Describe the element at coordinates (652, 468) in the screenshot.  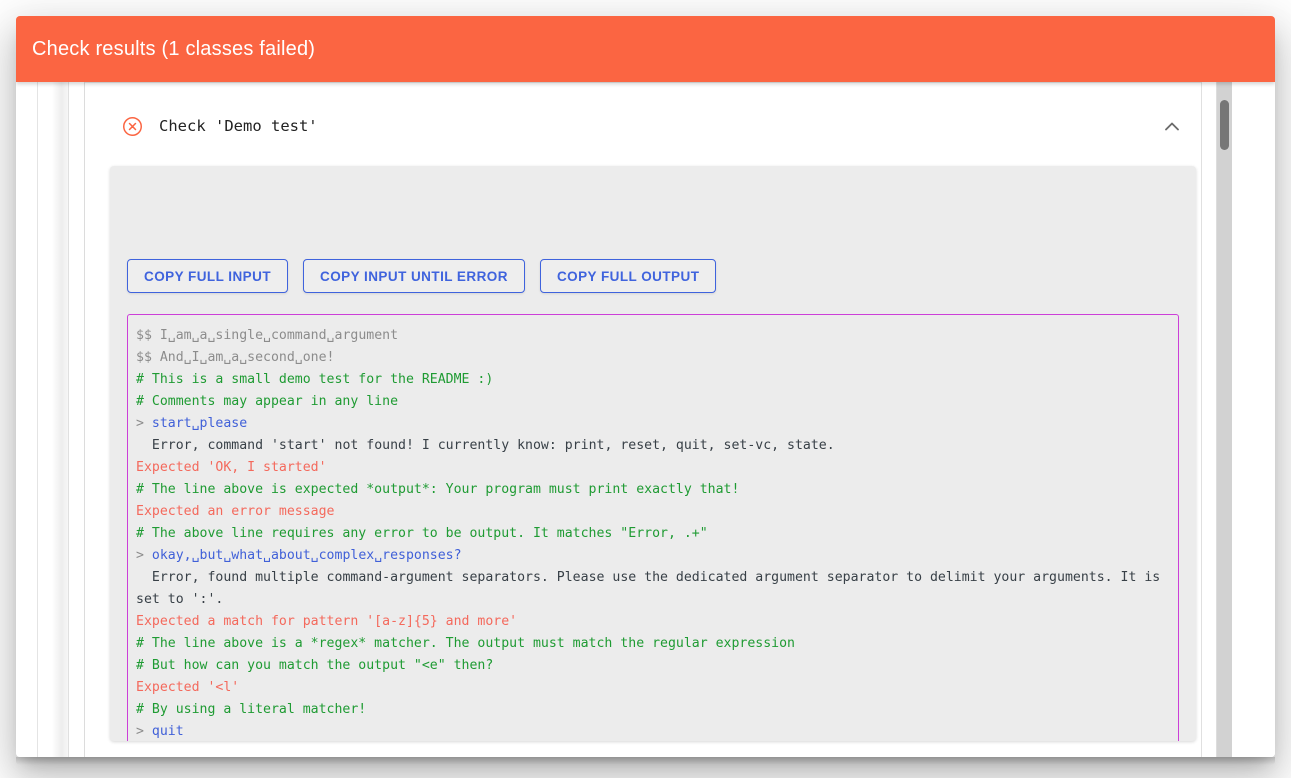
I see `transcript-line: Expected 'OK, I started'` at that location.